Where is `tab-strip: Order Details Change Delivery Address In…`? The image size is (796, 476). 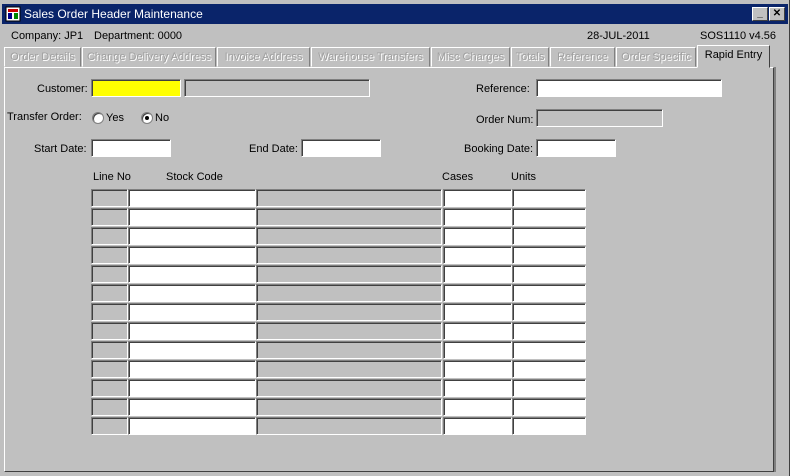 tab-strip: Order Details Change Delivery Address In… is located at coordinates (392, 56).